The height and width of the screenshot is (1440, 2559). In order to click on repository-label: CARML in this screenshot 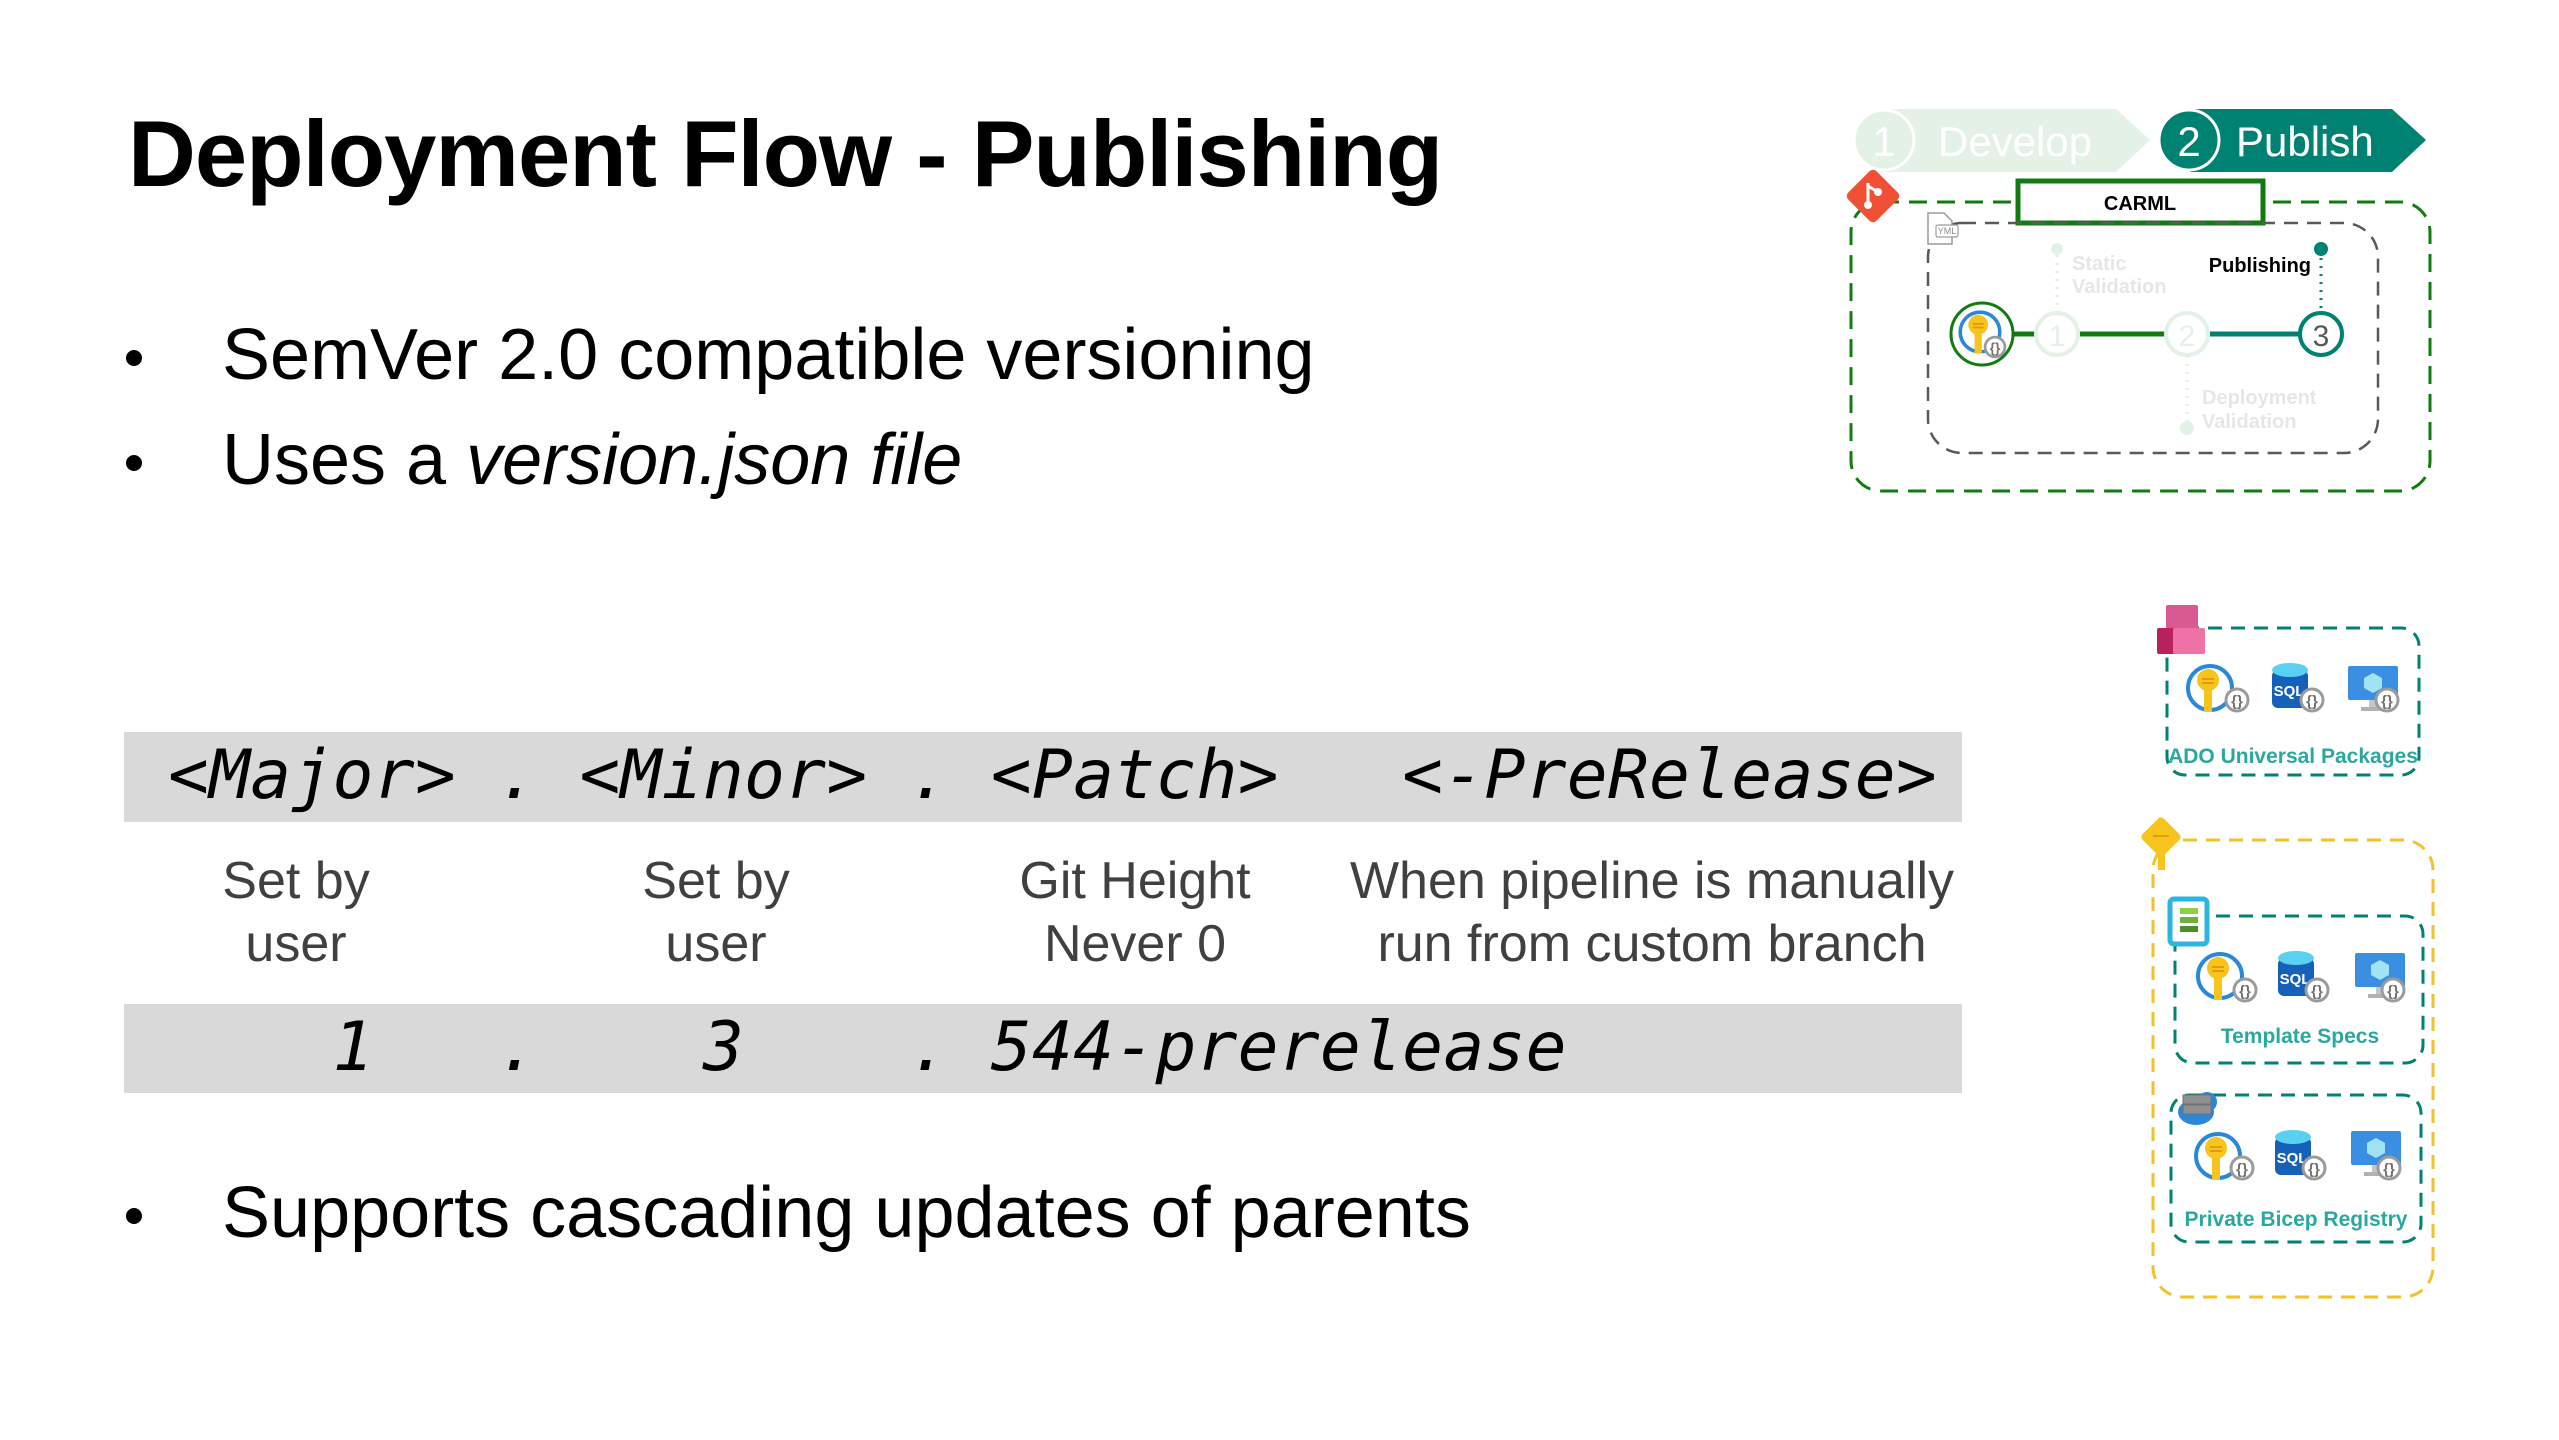, I will do `click(2140, 204)`.